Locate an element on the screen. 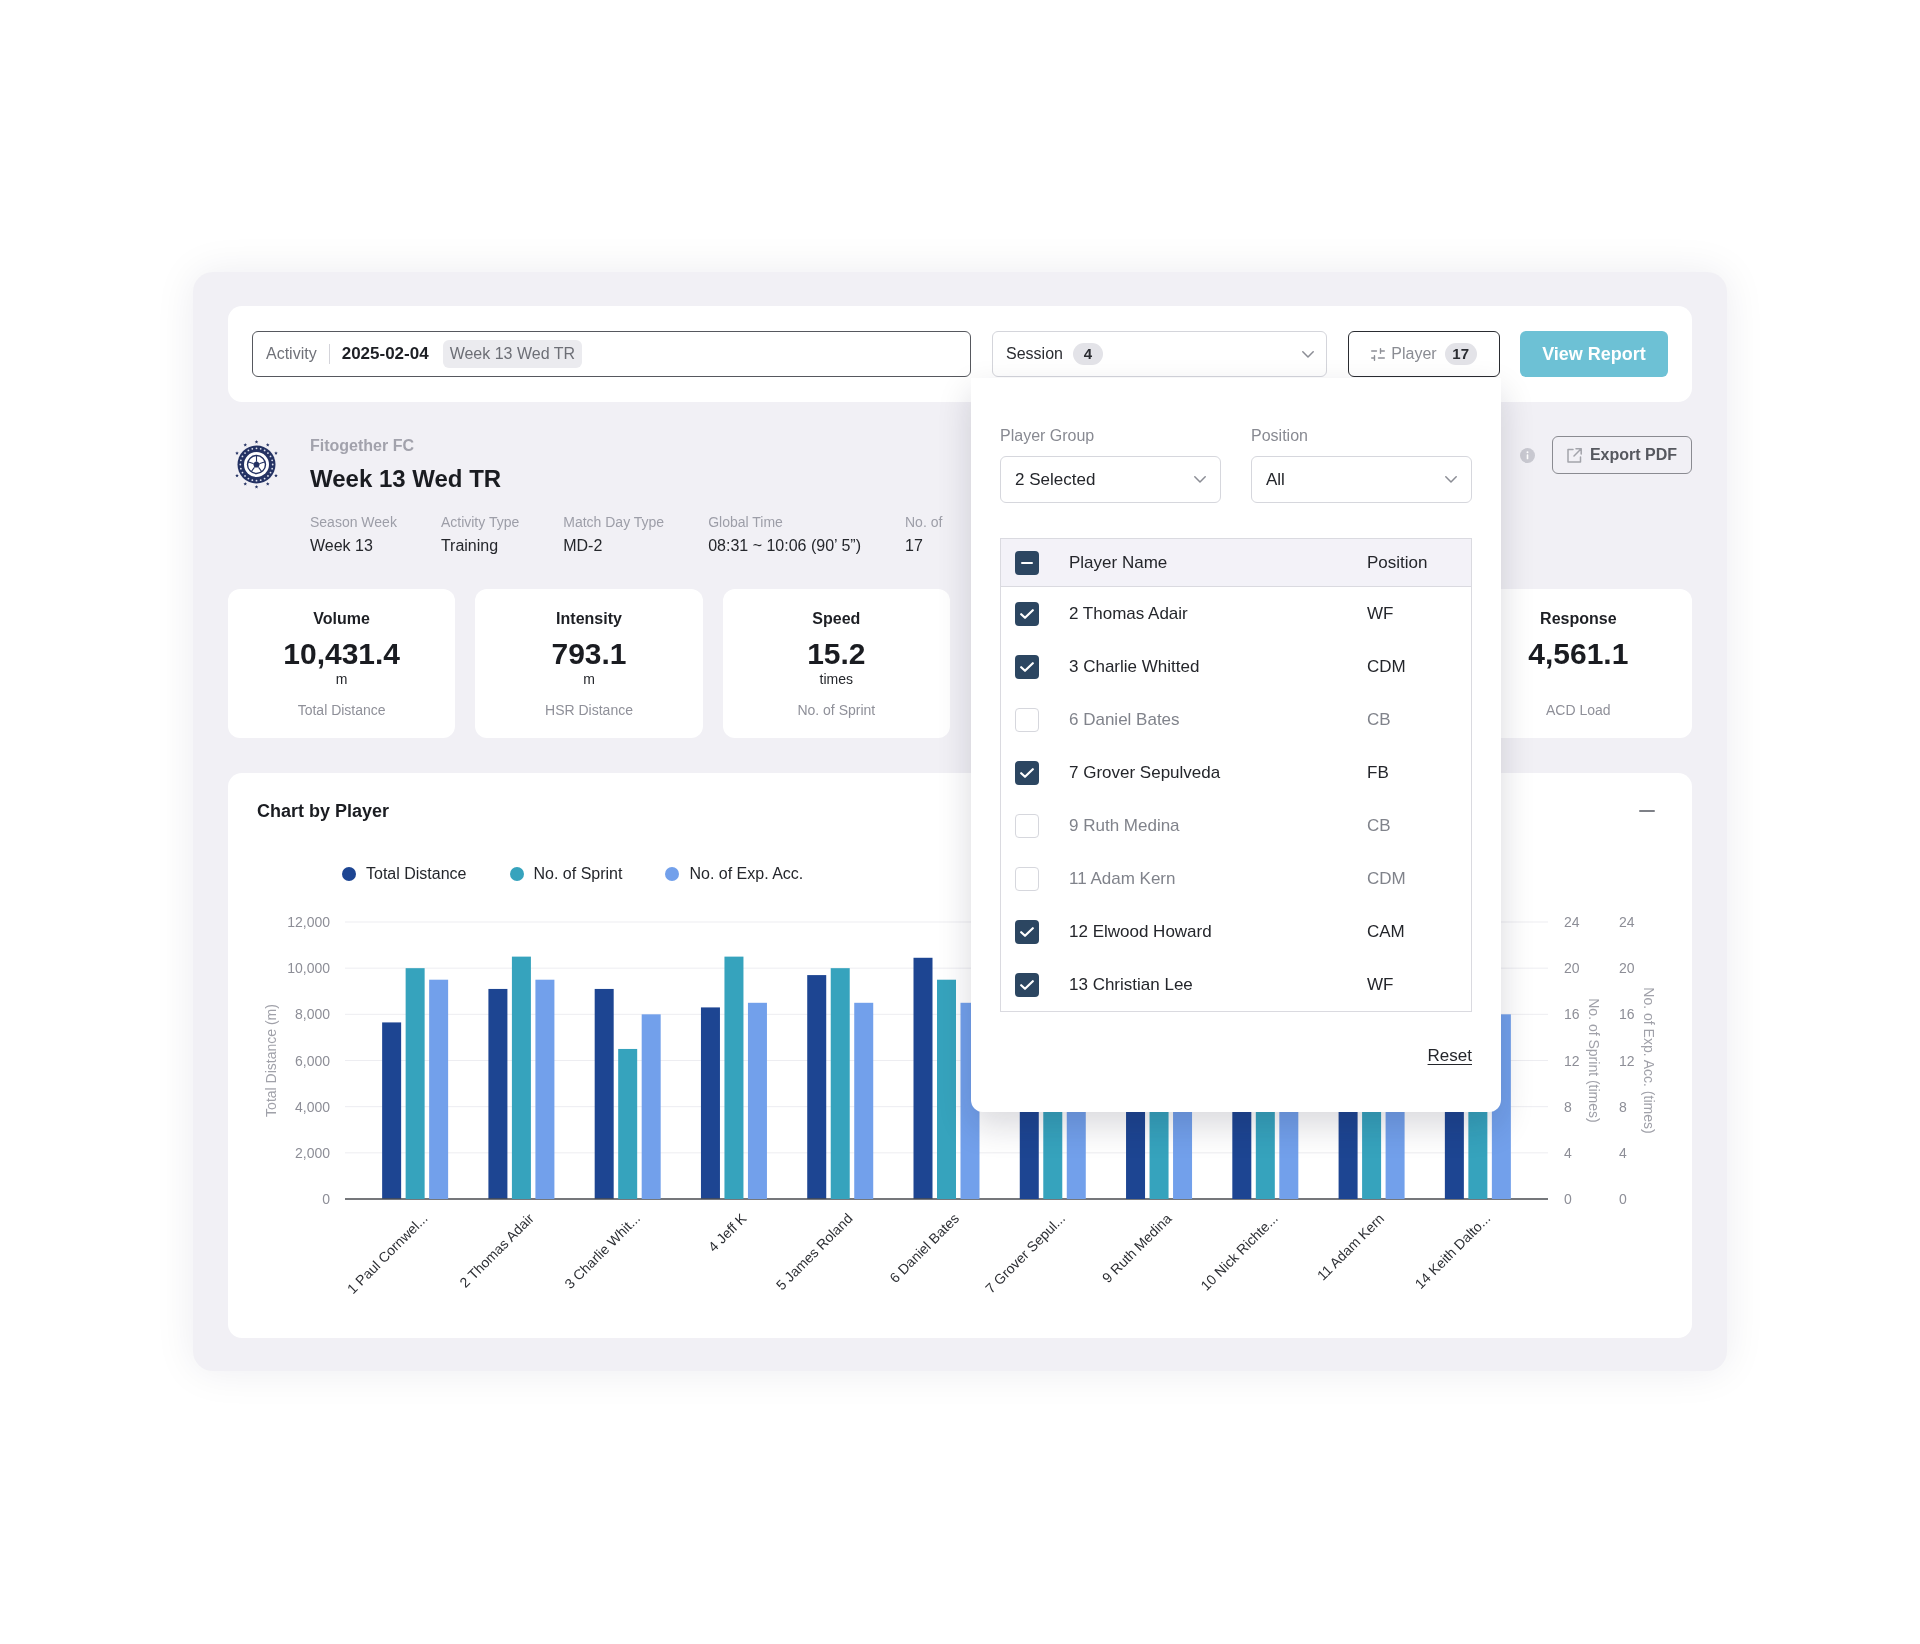  legend-label: Total Distance is located at coordinates (416, 874).